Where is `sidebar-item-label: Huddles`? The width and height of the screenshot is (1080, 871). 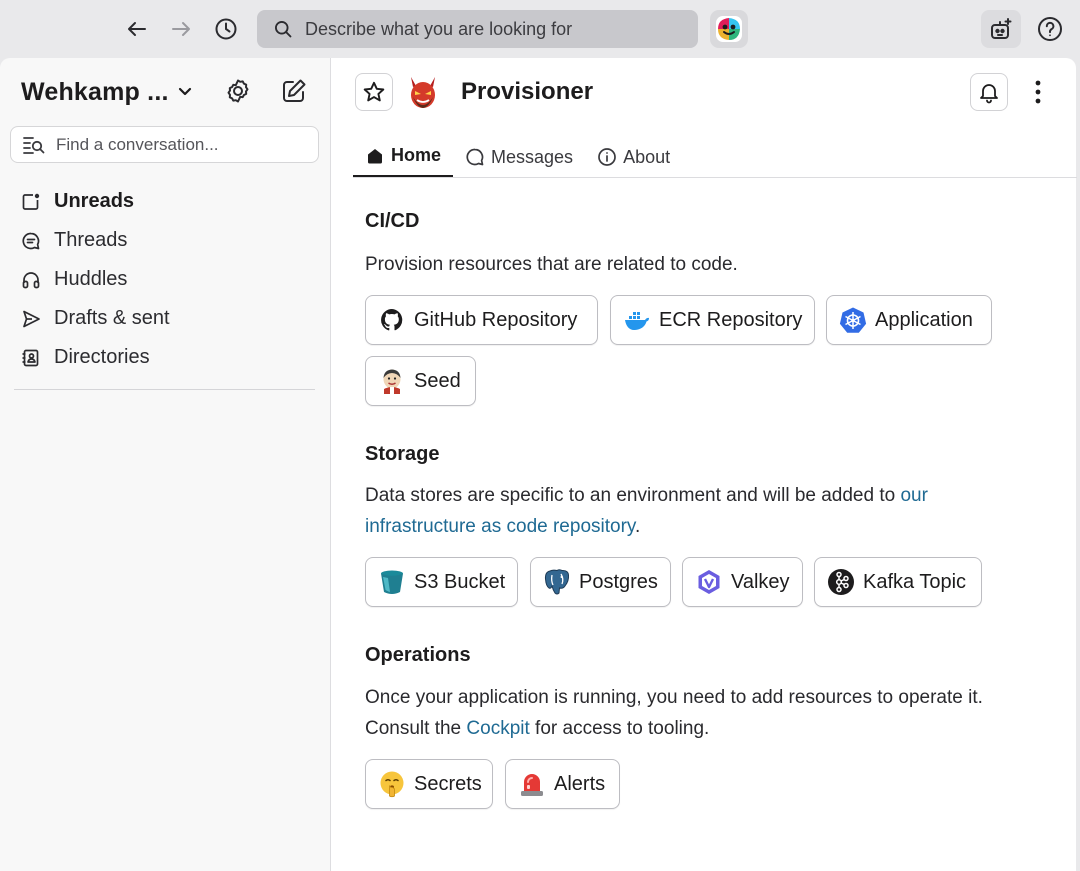 sidebar-item-label: Huddles is located at coordinates (91, 279).